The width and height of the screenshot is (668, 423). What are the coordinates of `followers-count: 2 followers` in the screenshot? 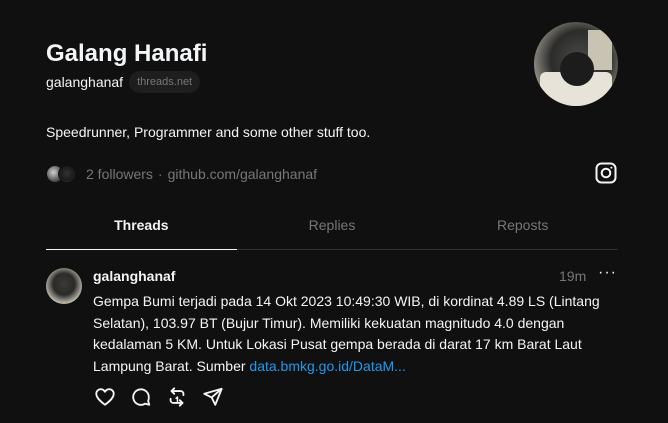 It's located at (119, 174).